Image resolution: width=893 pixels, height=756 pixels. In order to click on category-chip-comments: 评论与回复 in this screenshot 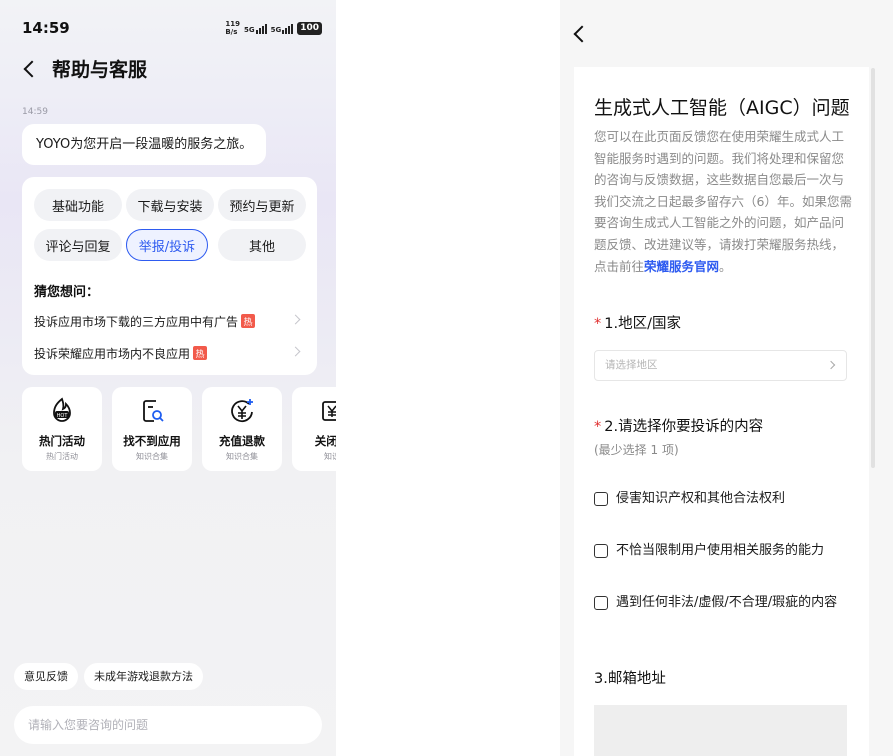, I will do `click(78, 245)`.